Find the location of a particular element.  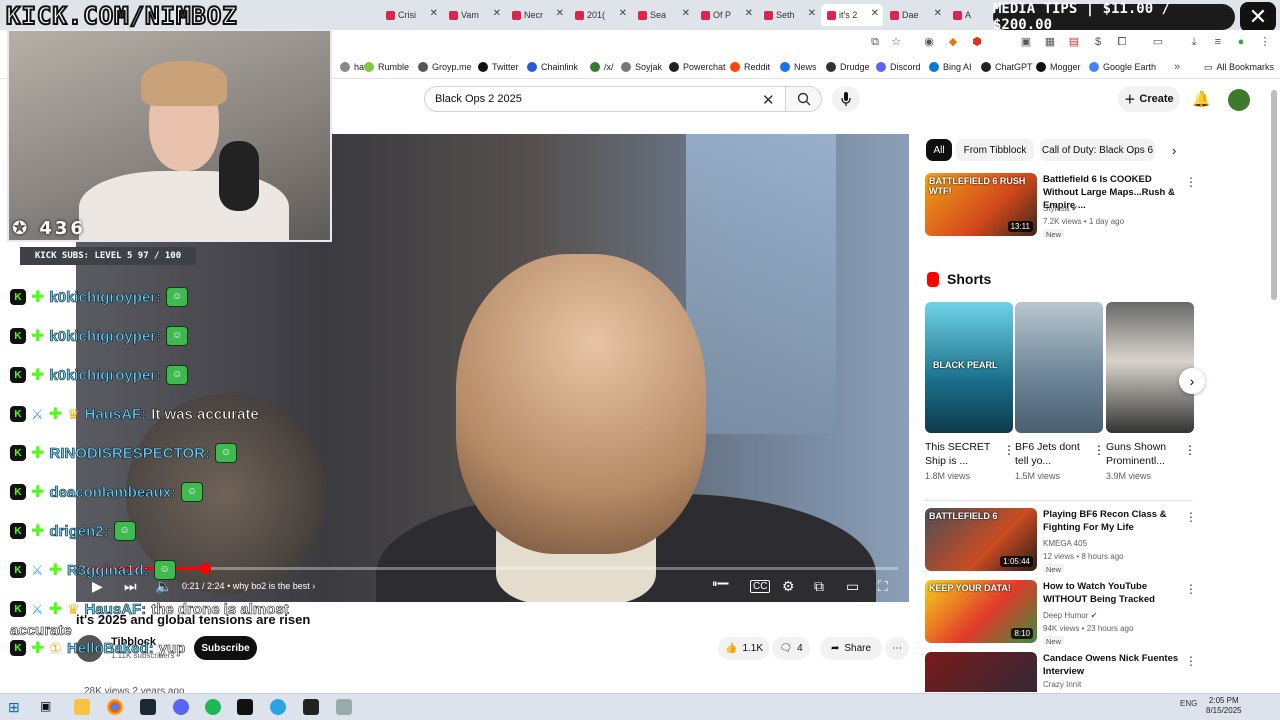

video-thumbnail: BATTLEFIELD 6 RUSH WTF! 13:11 is located at coordinates (981, 204).